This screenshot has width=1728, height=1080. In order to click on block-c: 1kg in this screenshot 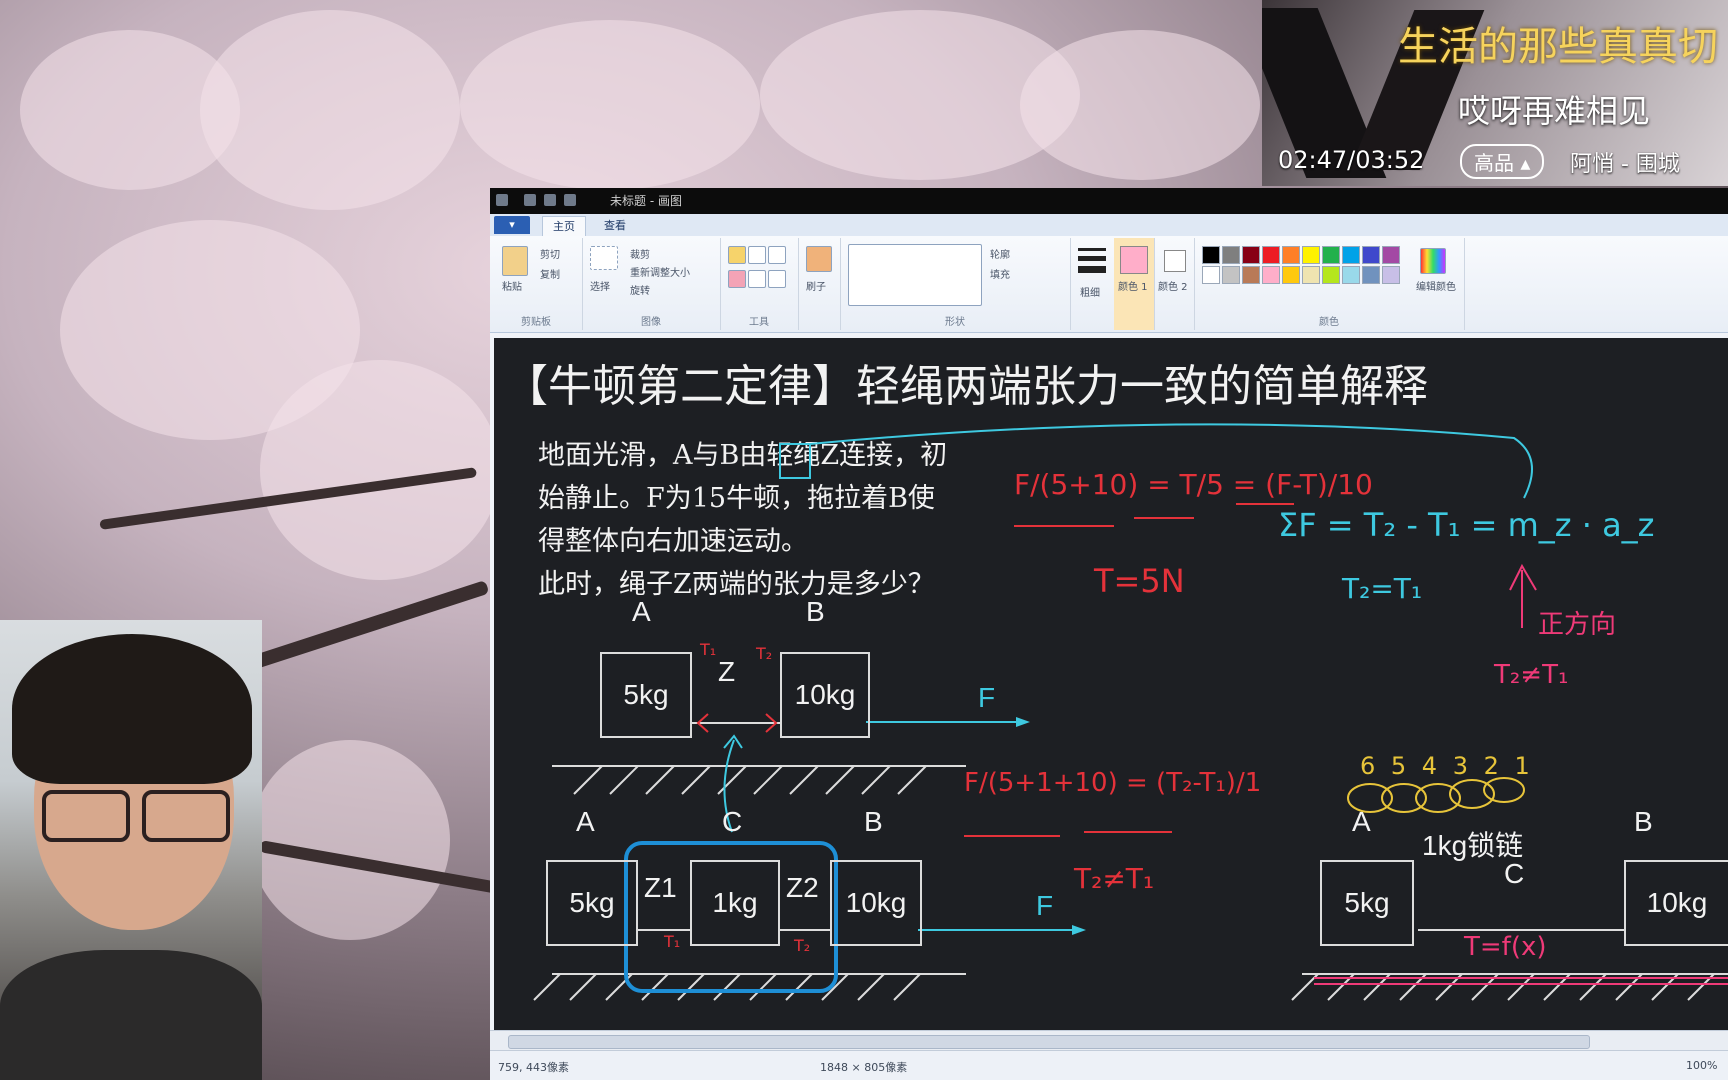, I will do `click(735, 903)`.